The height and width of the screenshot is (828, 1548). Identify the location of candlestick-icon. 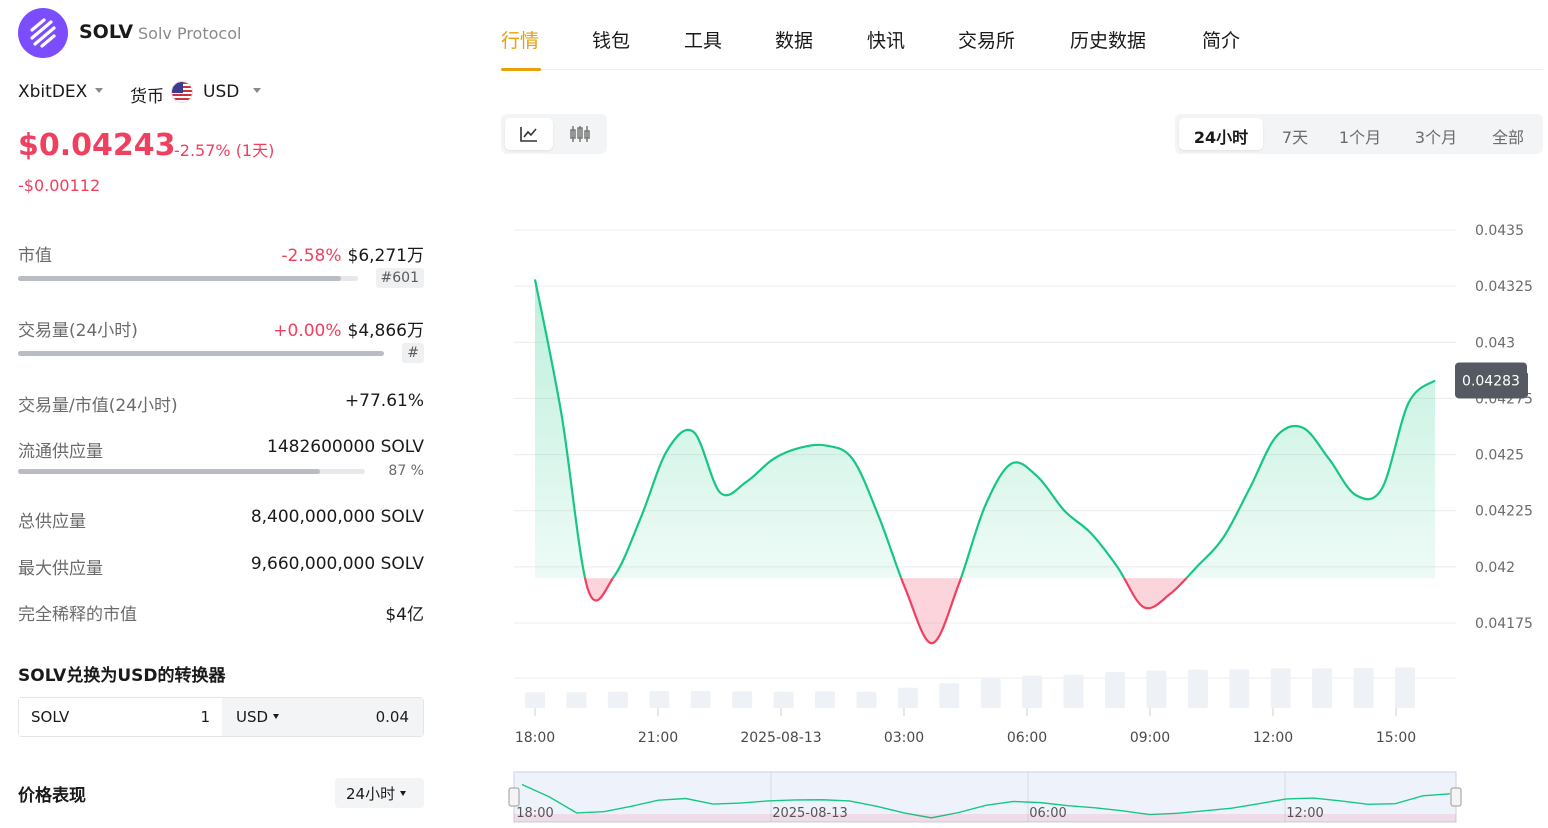
(580, 134).